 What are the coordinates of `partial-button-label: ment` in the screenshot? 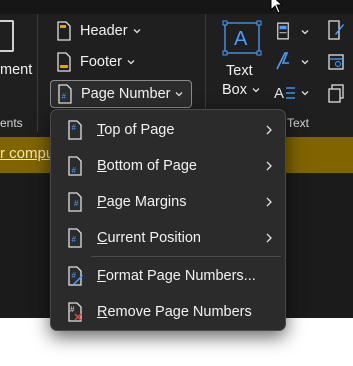 It's located at (16, 70).